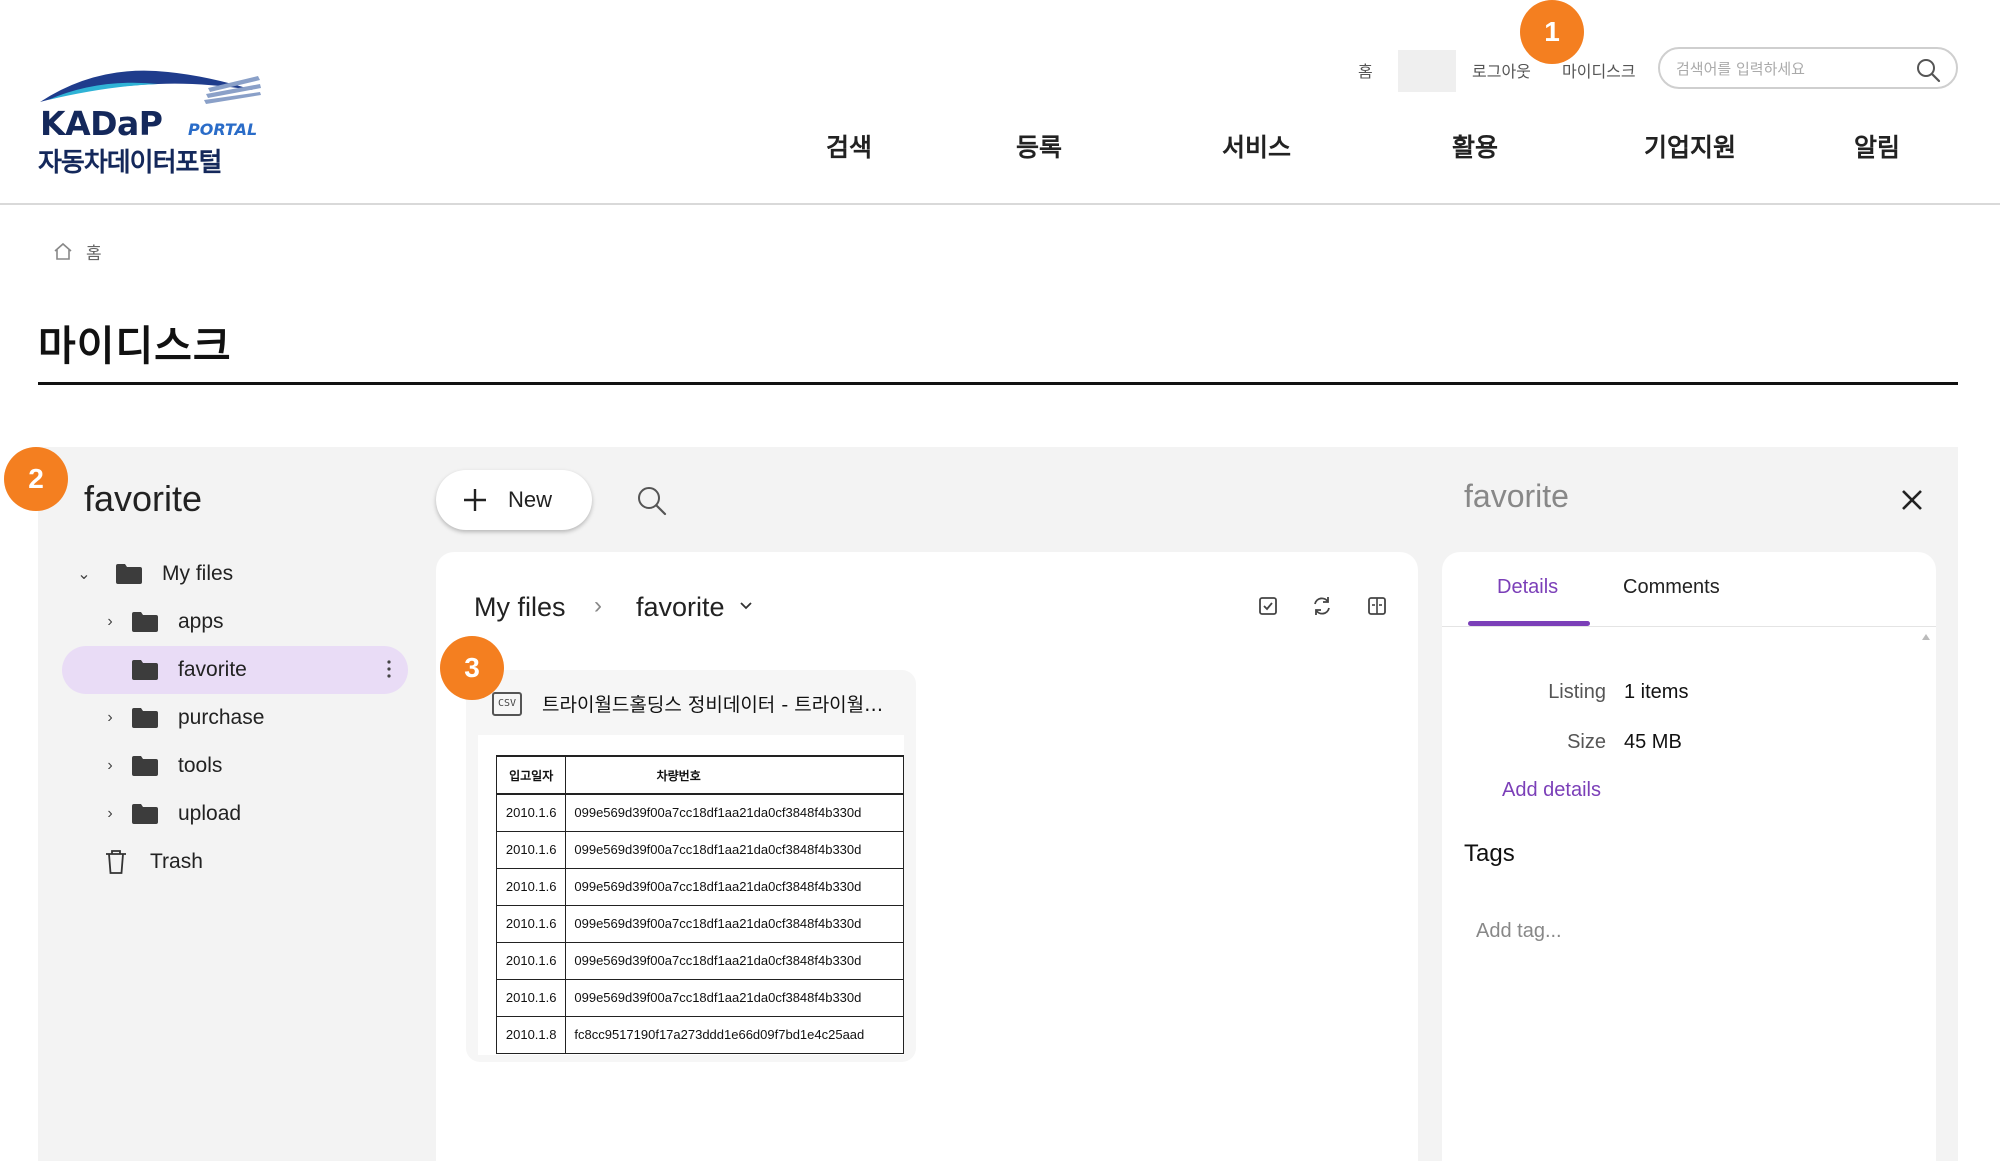 The image size is (2000, 1161). What do you see at coordinates (1377, 606) in the screenshot?
I see `view-toggle-icon` at bounding box center [1377, 606].